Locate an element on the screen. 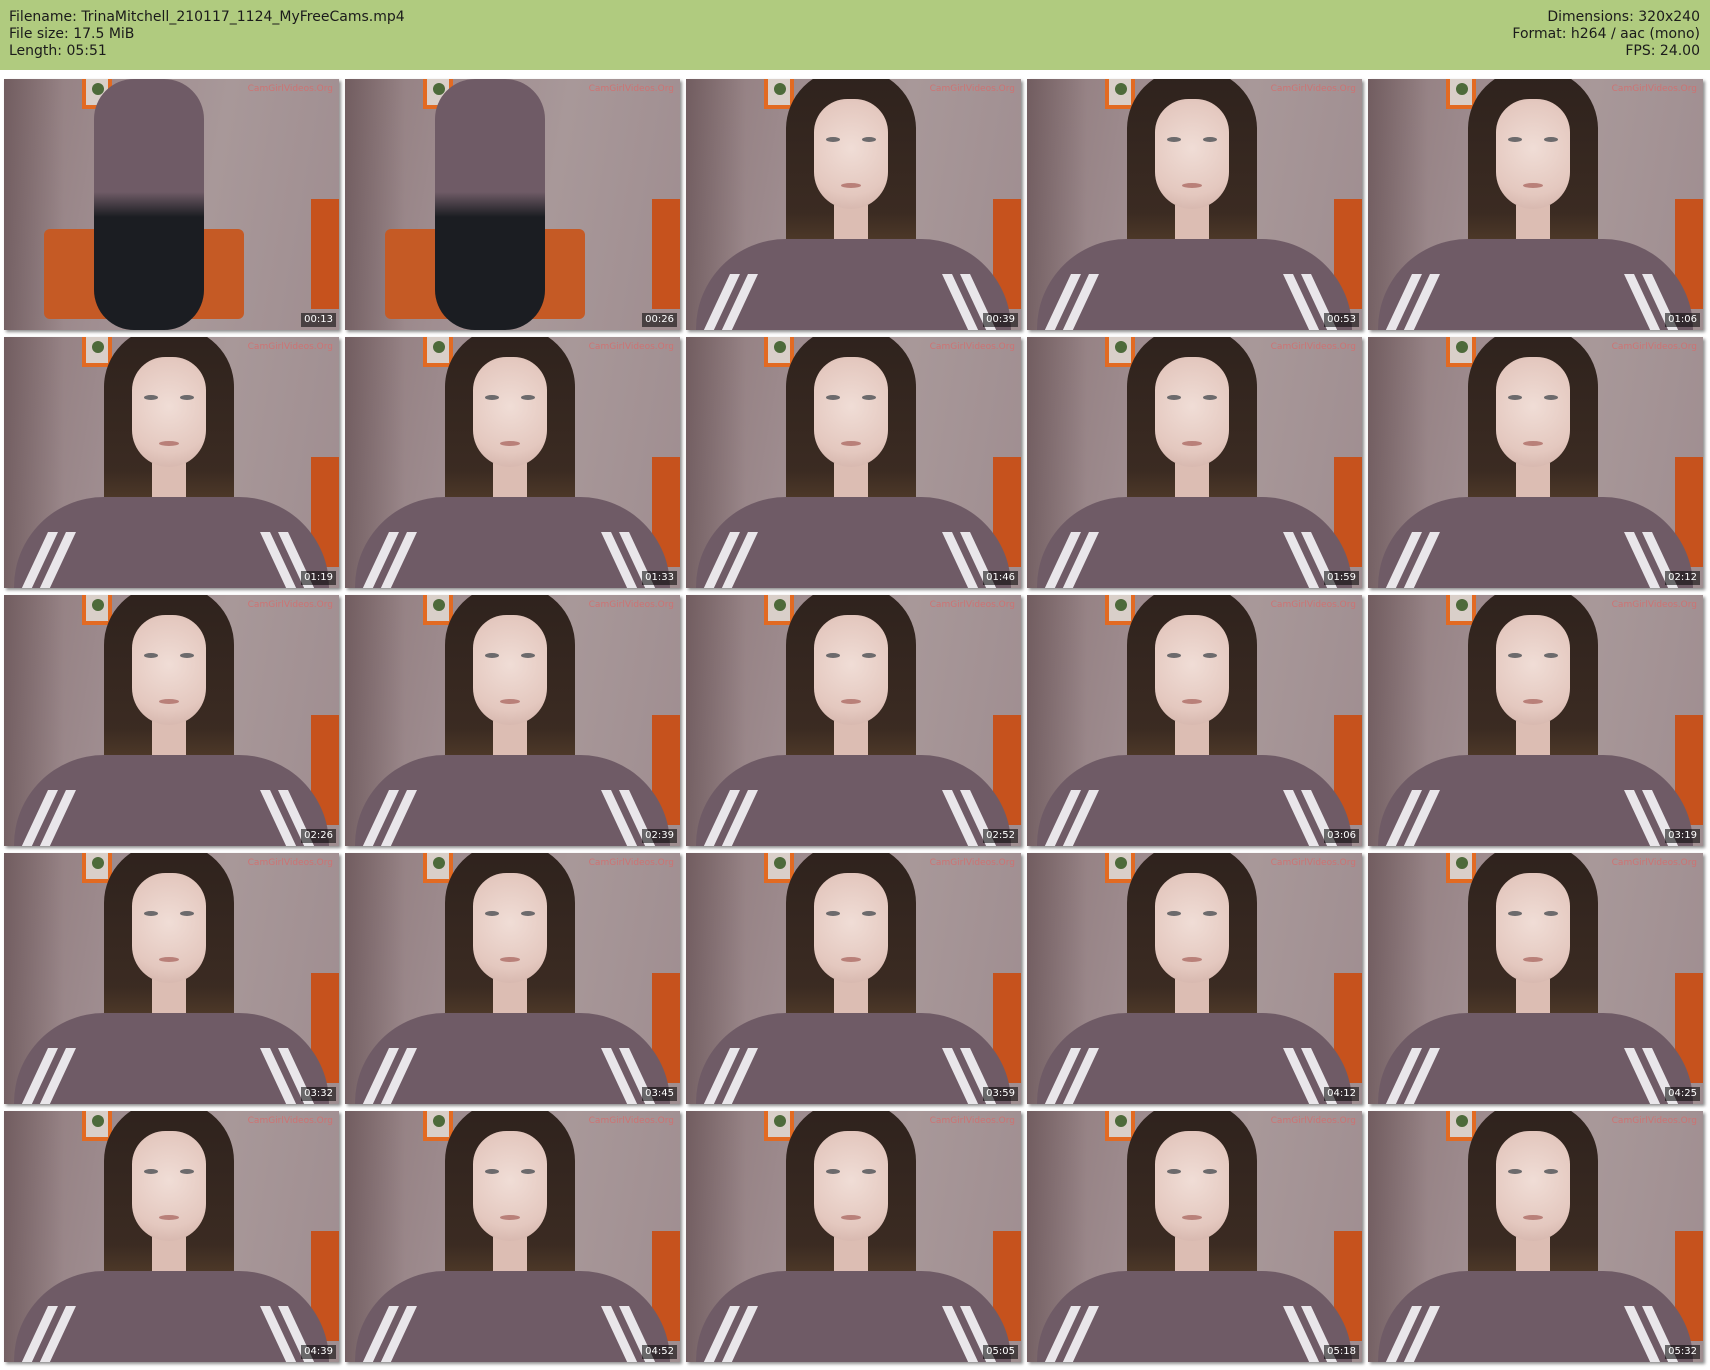 This screenshot has height=1370, width=1710. video-frame-thumbnail: CamGirlVideos.Org 01:06 is located at coordinates (1535, 204).